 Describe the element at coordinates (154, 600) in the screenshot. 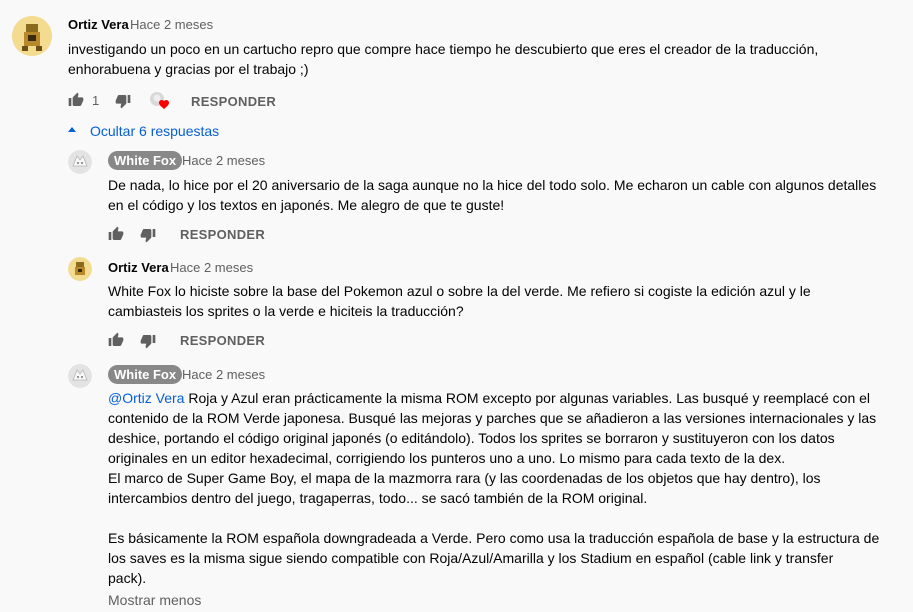

I see `show-less-button: Mostrar menos` at that location.